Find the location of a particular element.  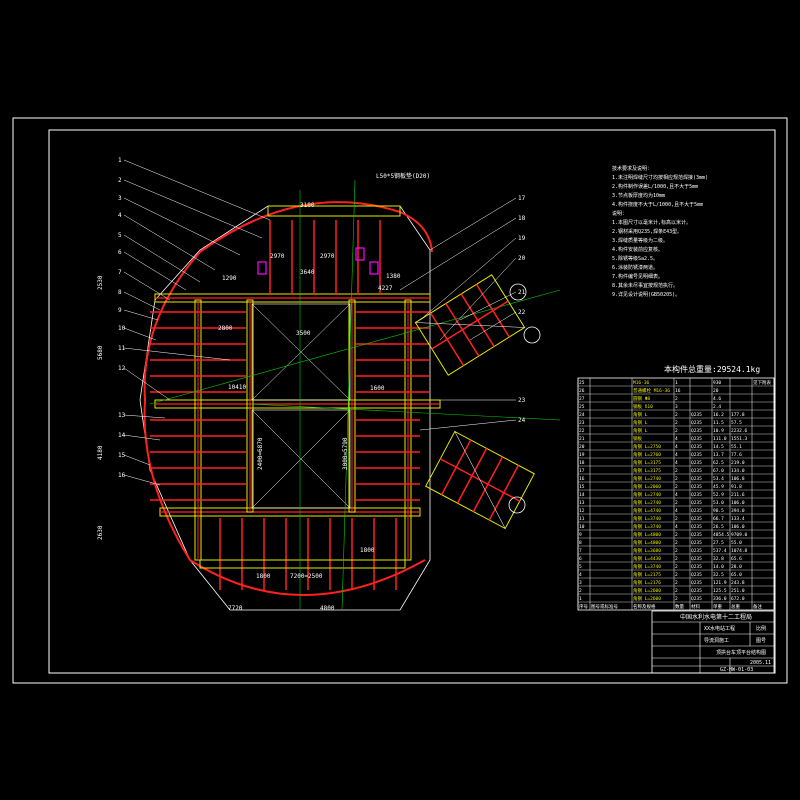

callout-23: 23 is located at coordinates (522, 400).